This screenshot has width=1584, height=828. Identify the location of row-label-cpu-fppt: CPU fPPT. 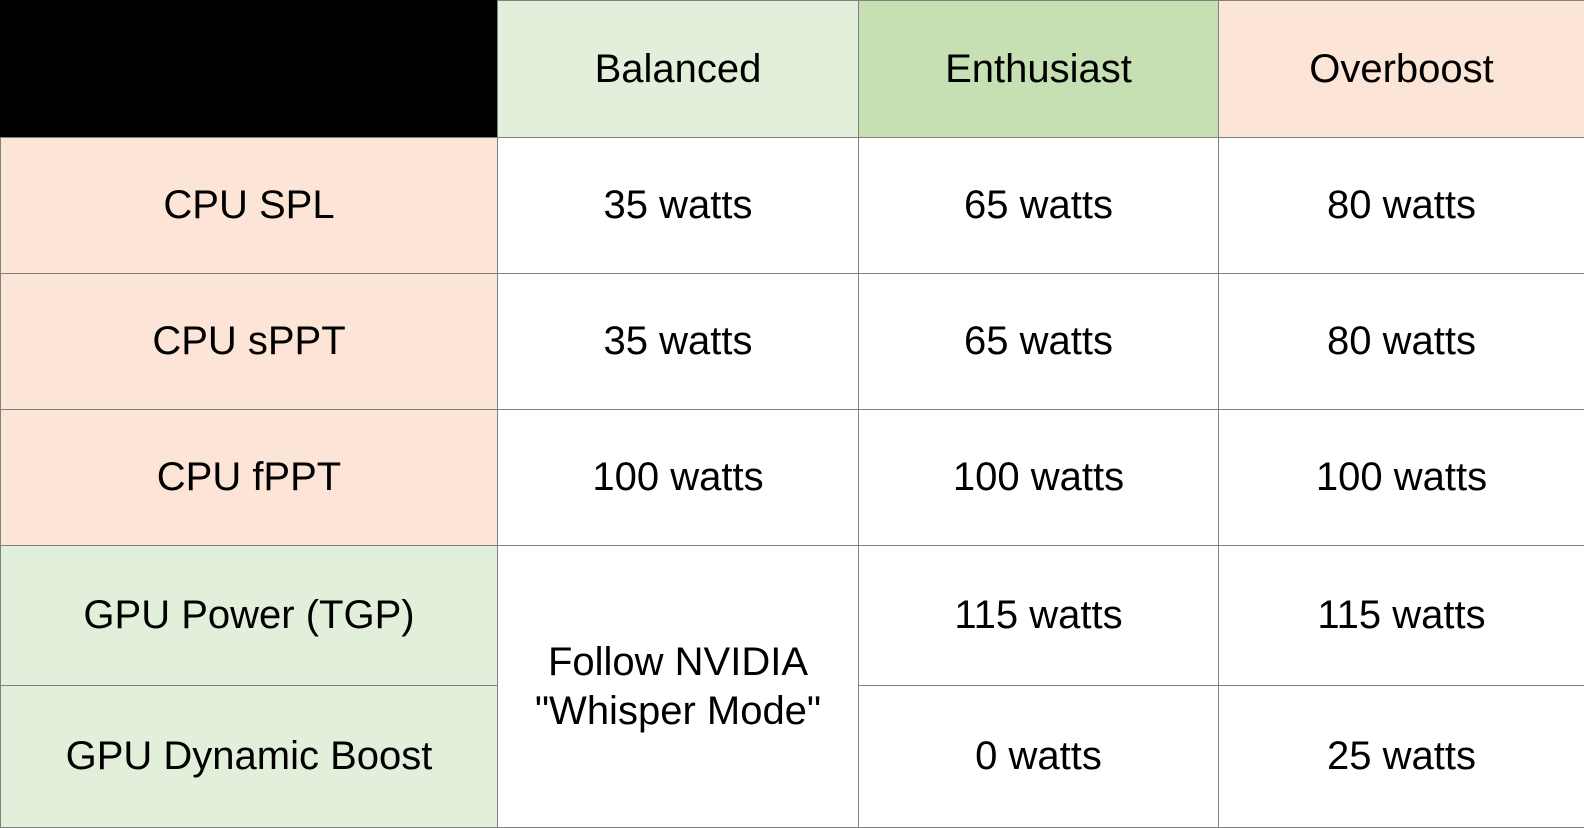
(249, 478).